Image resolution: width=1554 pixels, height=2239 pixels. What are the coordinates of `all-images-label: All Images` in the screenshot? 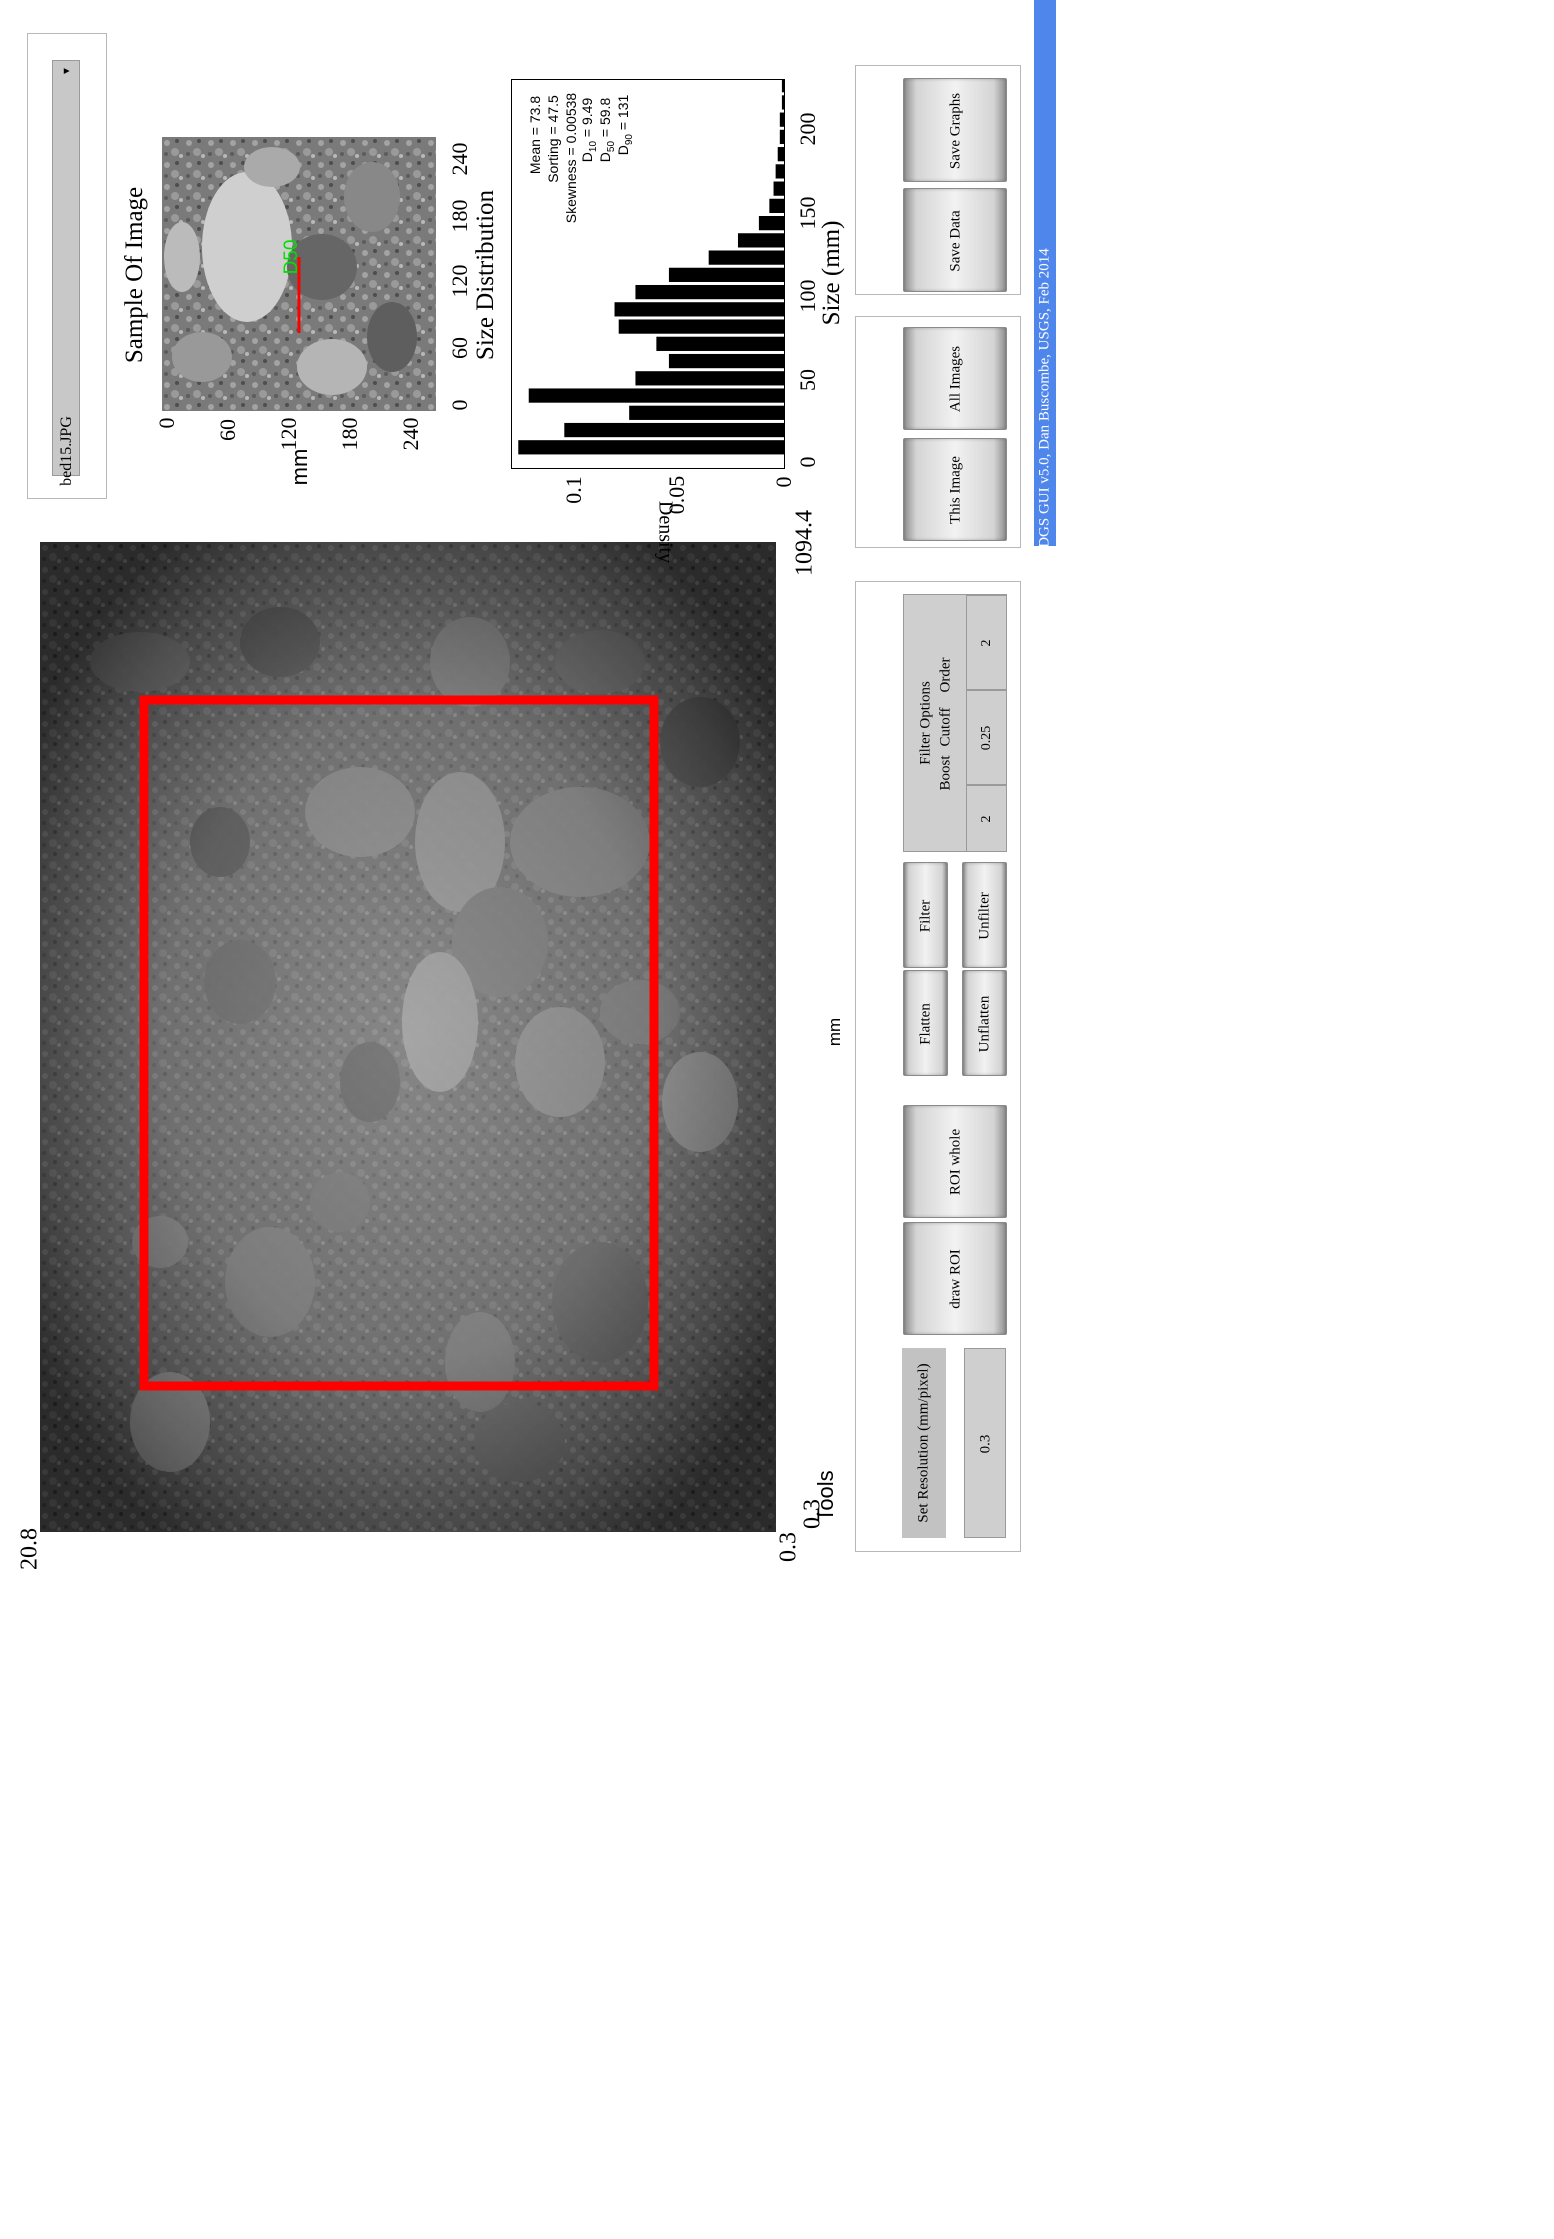 It's located at (955, 379).